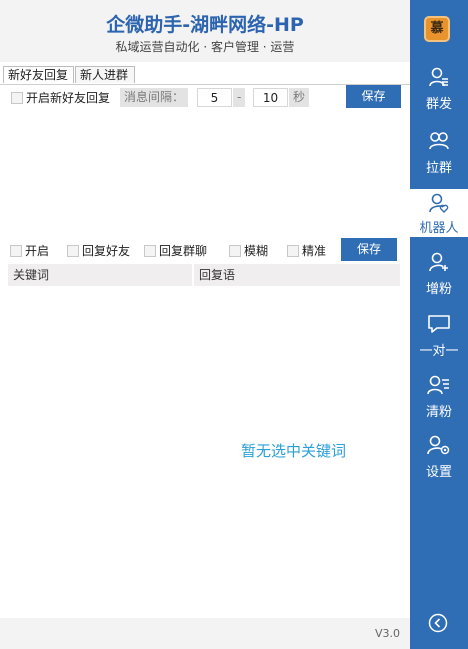 This screenshot has width=468, height=649. Describe the element at coordinates (439, 351) in the screenshot. I see `sidebar-item-label: 一对一` at that location.